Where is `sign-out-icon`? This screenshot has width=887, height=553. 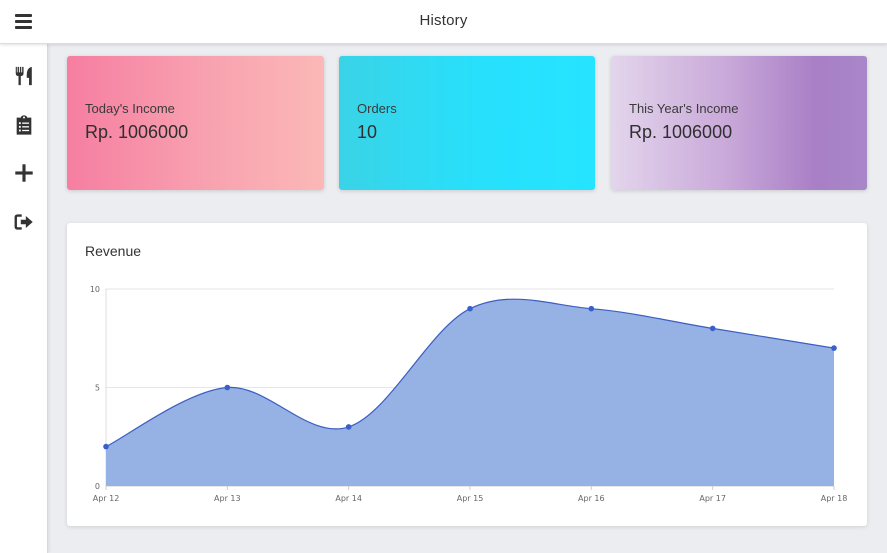 sign-out-icon is located at coordinates (23, 222).